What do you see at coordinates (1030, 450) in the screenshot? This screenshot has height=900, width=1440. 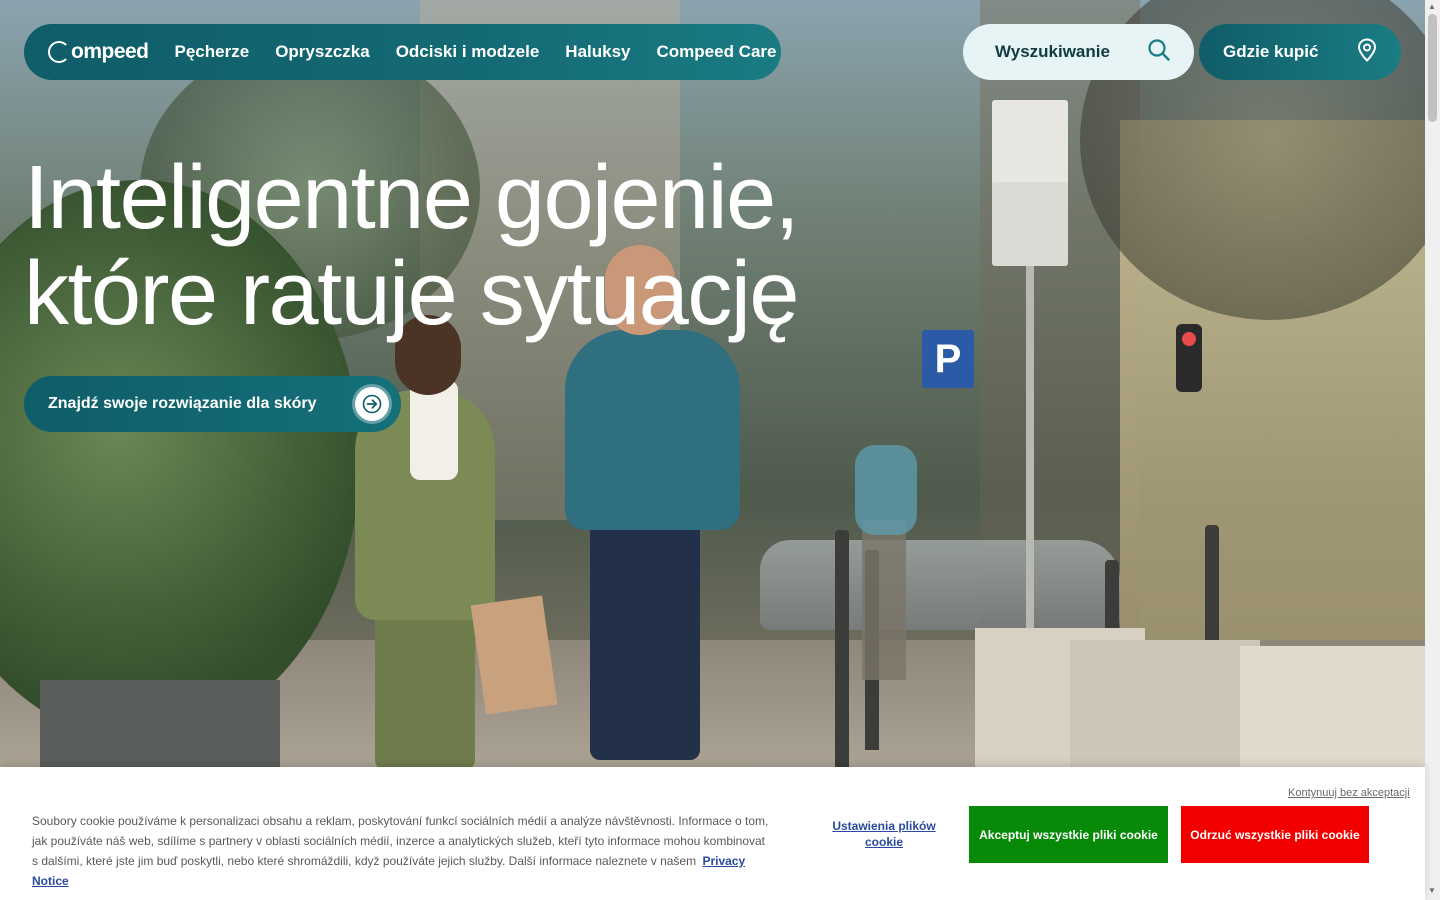 I see `sign-pole` at bounding box center [1030, 450].